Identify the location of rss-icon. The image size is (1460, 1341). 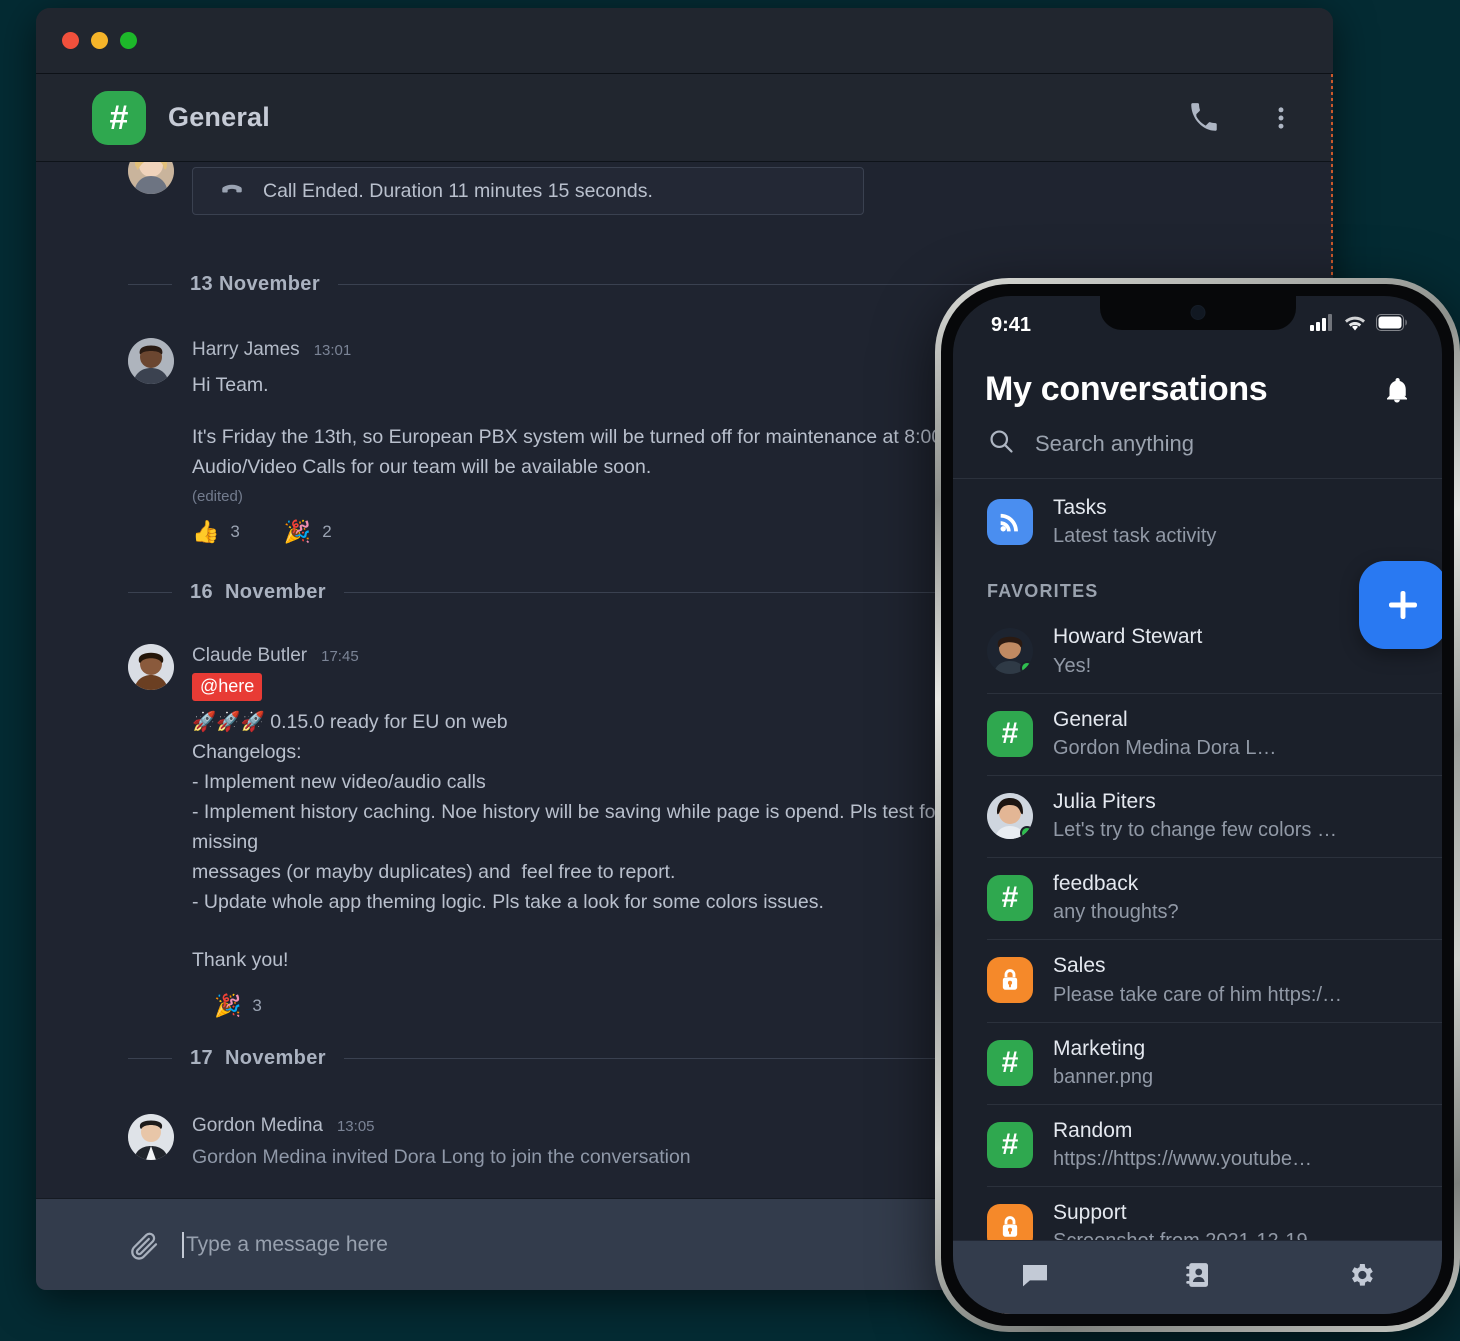
(1010, 522).